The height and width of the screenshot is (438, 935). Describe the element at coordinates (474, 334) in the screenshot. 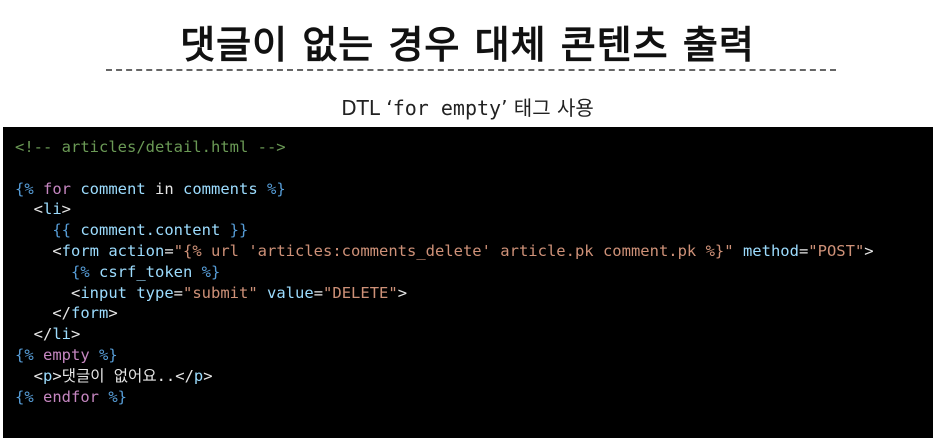

I see `code-line: </li>` at that location.